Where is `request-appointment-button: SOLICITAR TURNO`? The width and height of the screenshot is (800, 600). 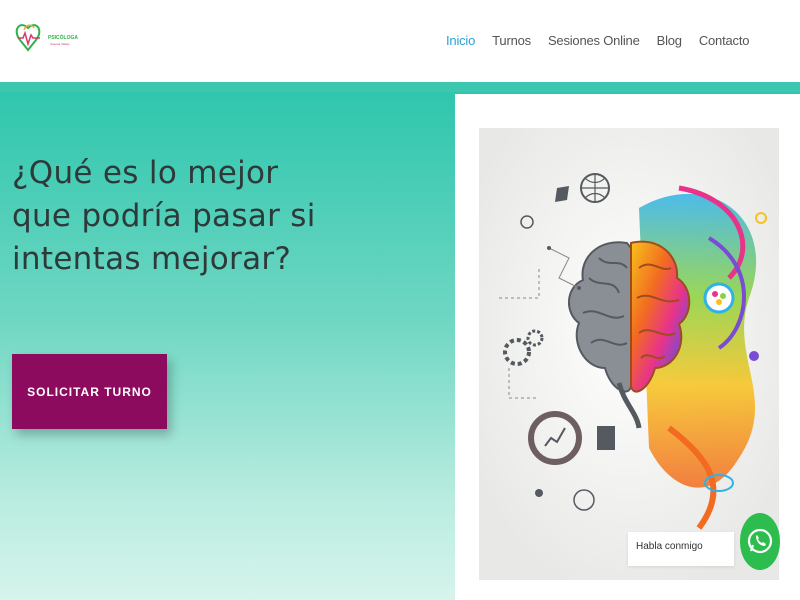
request-appointment-button: SOLICITAR TURNO is located at coordinates (89, 391).